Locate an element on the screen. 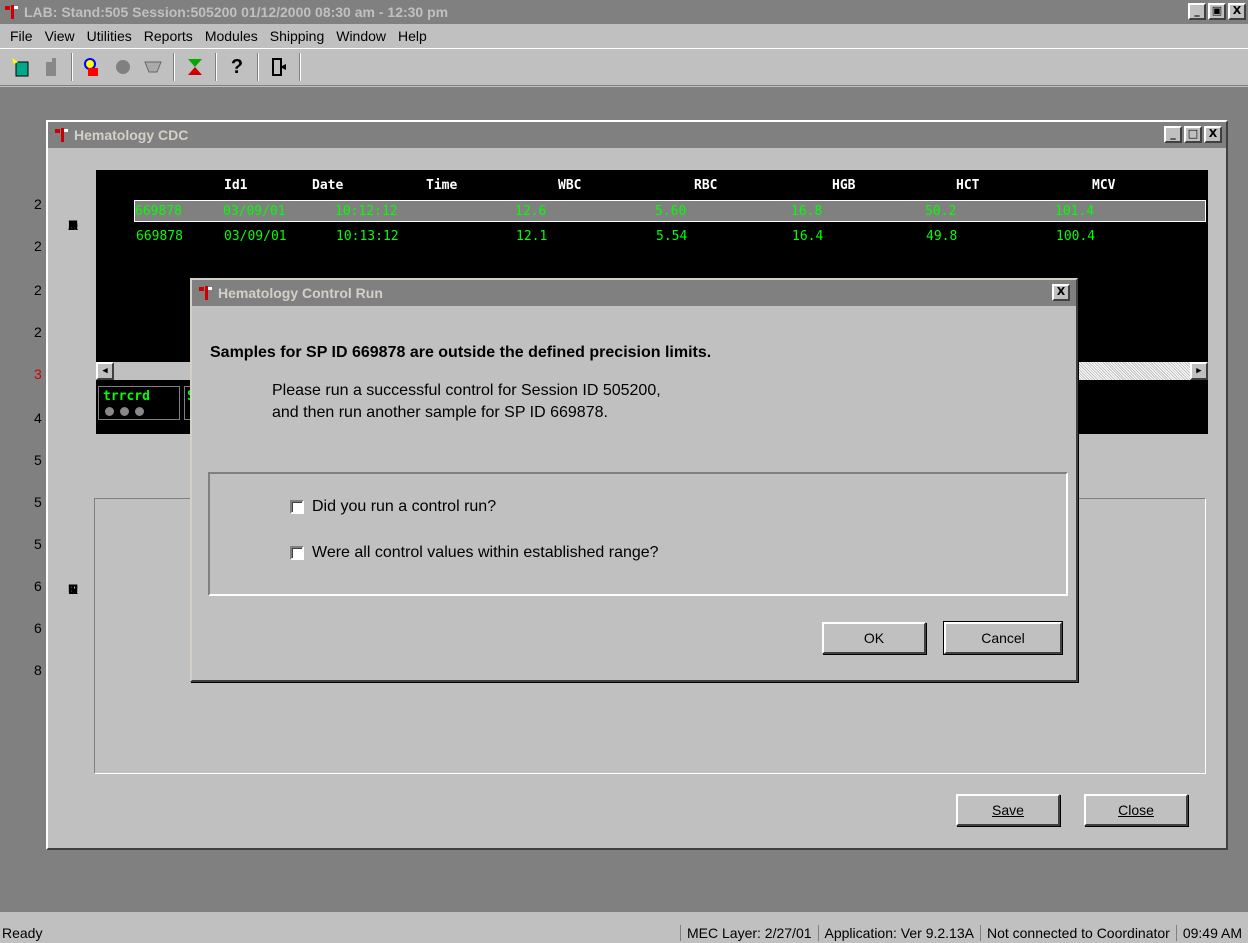  trrcrd-label: trrcrd is located at coordinates (126, 396).